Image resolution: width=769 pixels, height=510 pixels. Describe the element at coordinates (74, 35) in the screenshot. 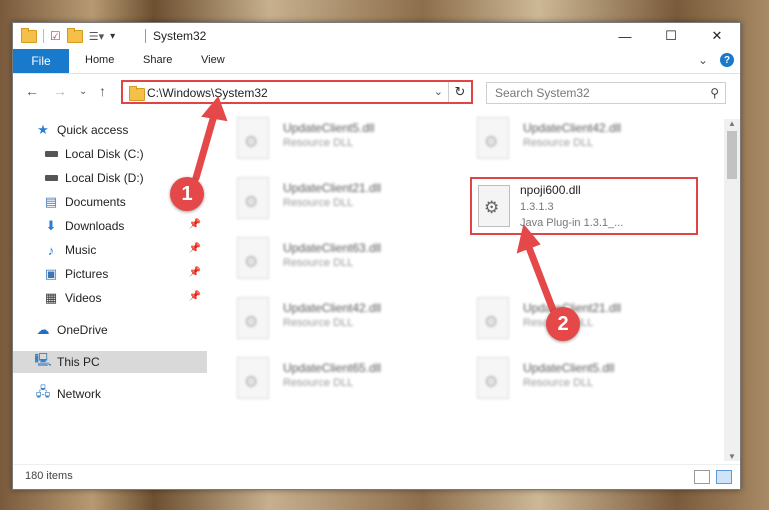

I see `new-folder-icon` at that location.